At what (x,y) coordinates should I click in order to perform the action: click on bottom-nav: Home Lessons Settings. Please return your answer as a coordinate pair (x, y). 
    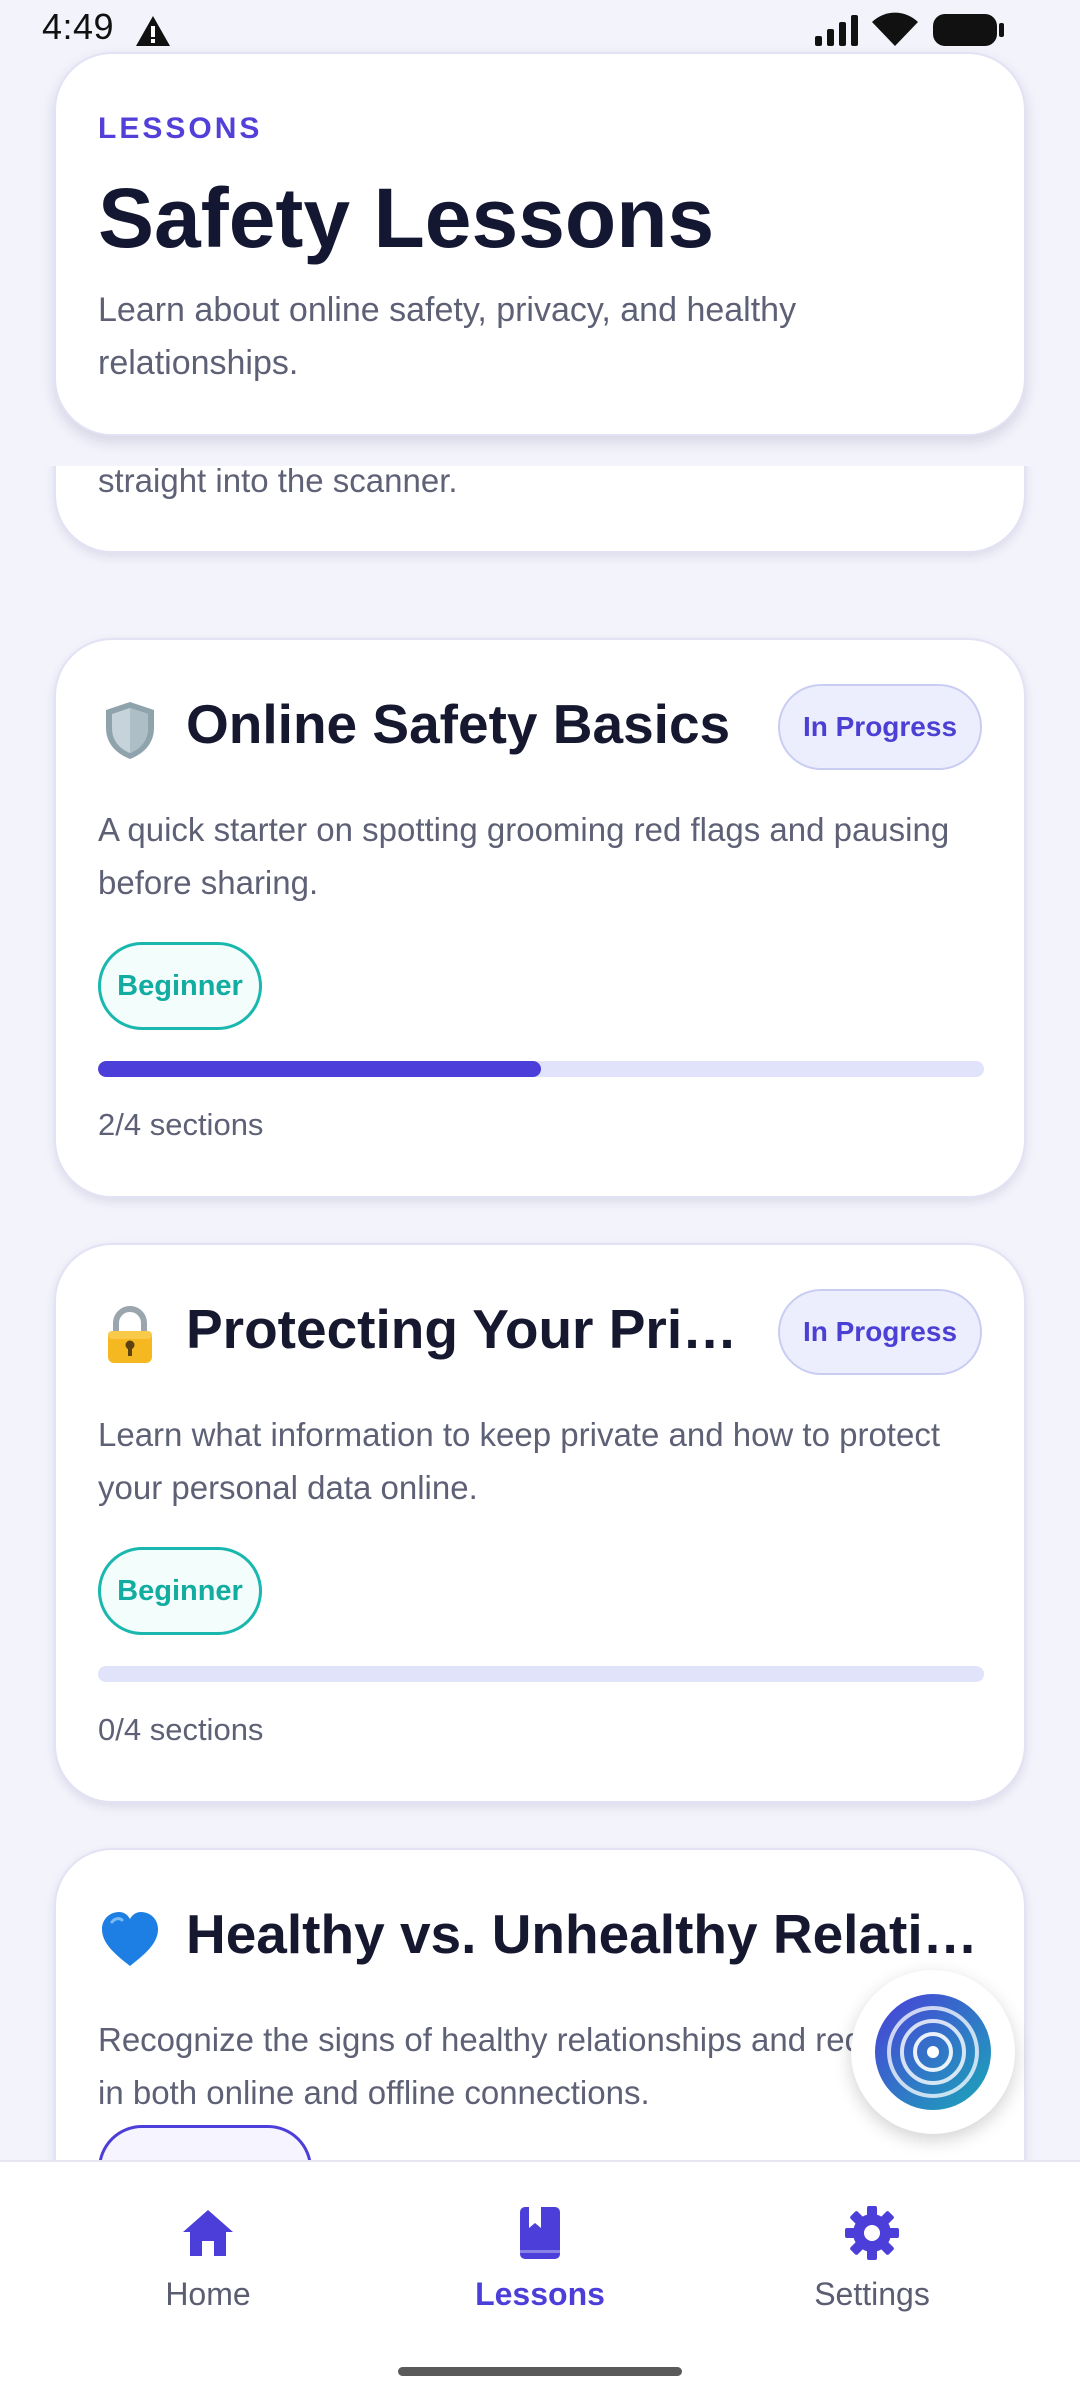
    Looking at the image, I should click on (540, 2280).